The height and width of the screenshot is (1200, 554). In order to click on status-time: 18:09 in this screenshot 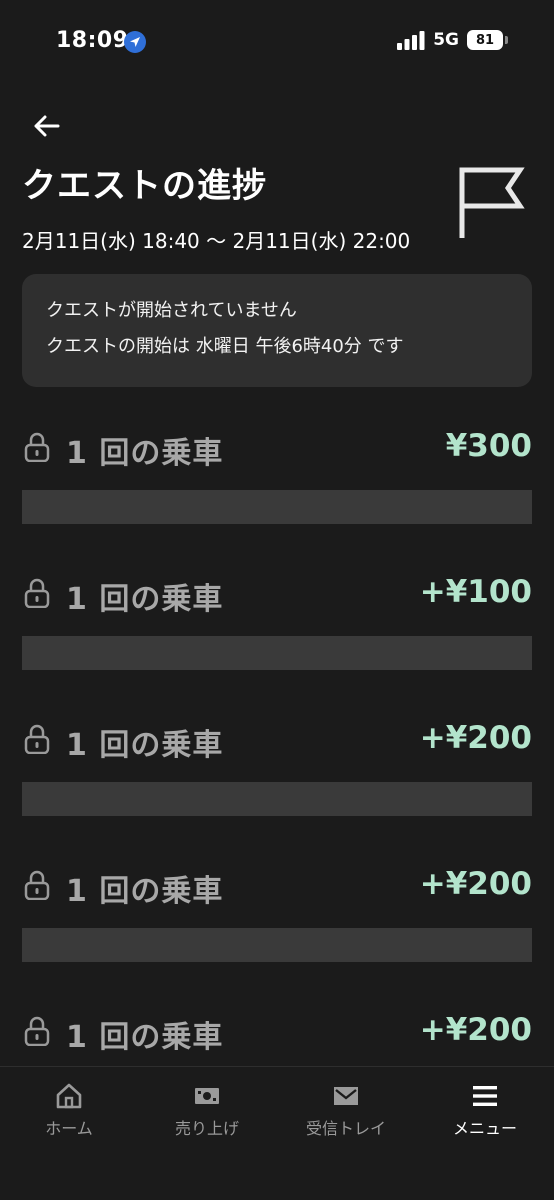, I will do `click(92, 40)`.